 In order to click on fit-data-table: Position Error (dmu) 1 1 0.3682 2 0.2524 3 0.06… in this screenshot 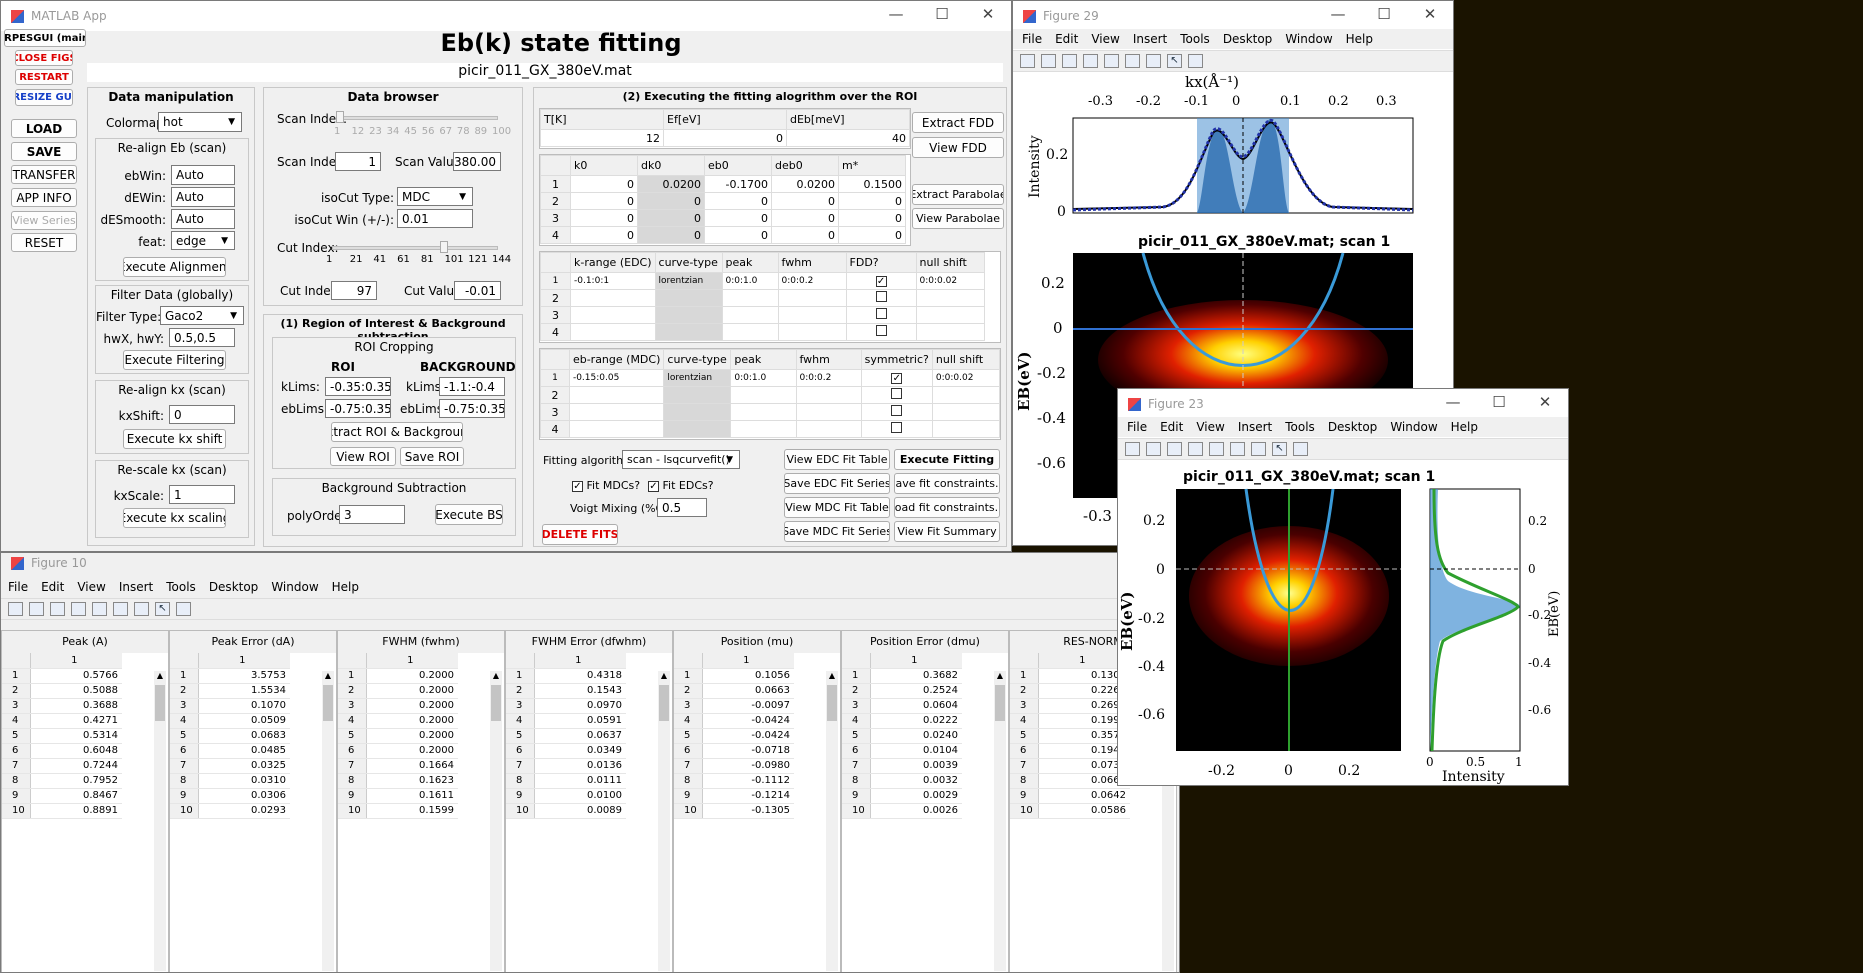, I will do `click(925, 801)`.